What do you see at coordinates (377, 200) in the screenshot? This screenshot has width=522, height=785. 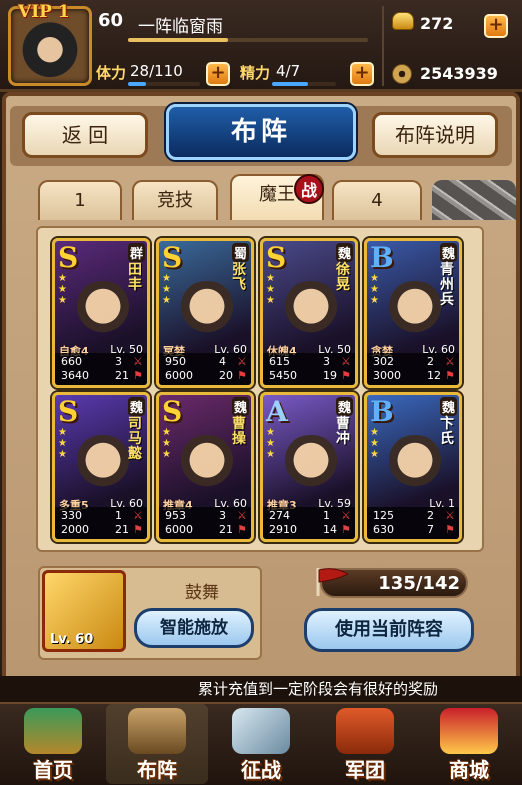 I see `tab-4: 4` at bounding box center [377, 200].